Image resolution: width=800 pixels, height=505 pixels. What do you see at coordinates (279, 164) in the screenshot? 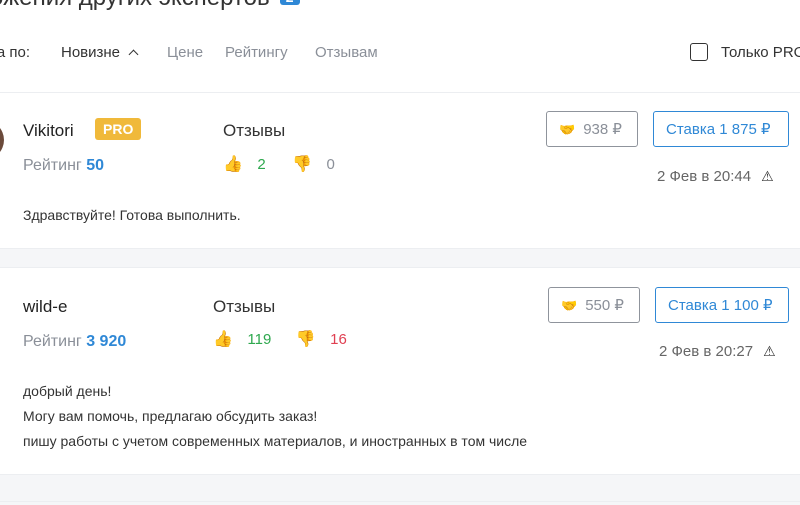
I see `reviews-counts: 👍 2 👎 0` at bounding box center [279, 164].